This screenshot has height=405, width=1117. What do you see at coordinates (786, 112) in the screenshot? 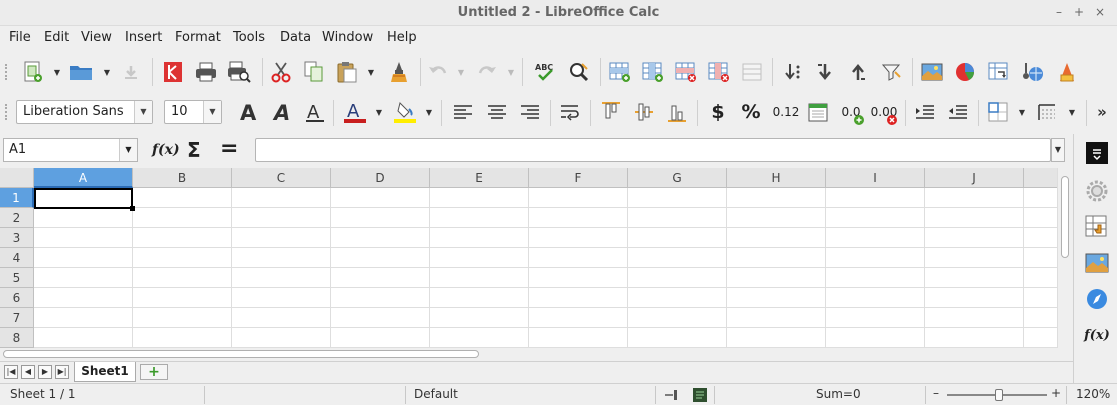
I see `number-format-button: 0.12` at bounding box center [786, 112].